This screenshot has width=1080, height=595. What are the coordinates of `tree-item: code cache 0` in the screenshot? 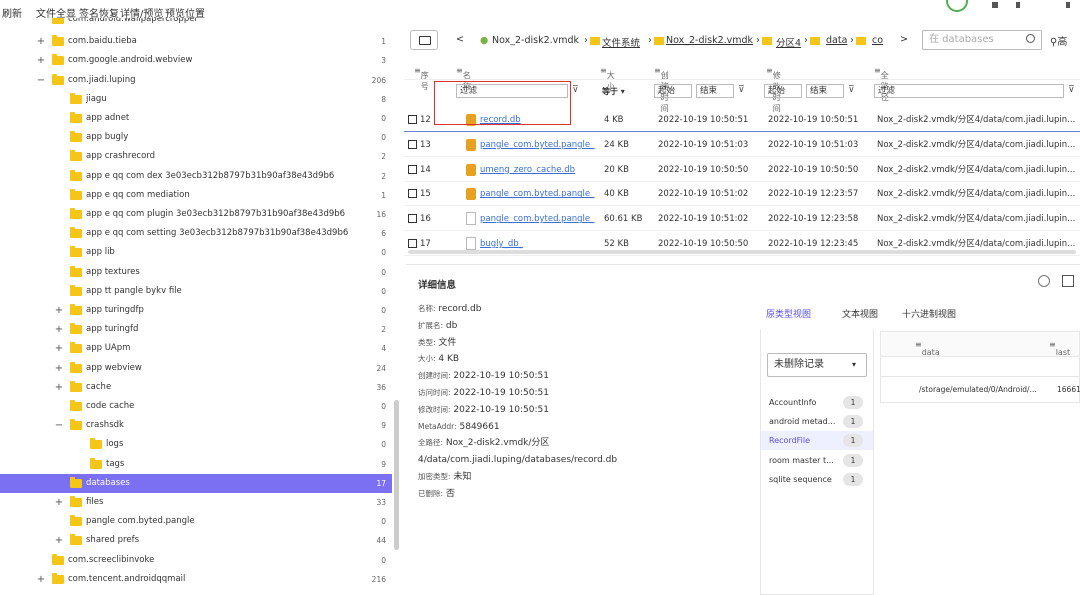 It's located at (196, 406).